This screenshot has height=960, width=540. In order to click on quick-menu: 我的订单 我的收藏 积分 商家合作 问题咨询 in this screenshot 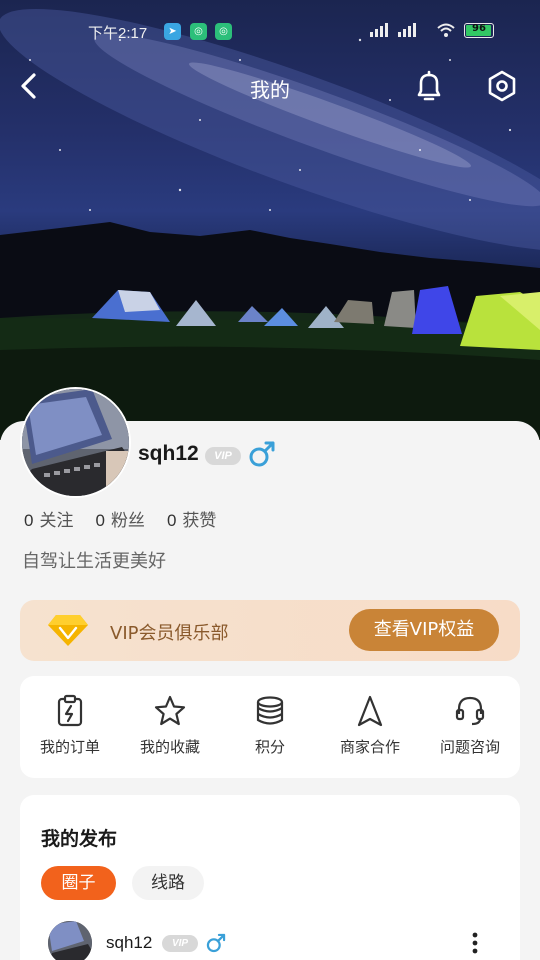, I will do `click(270, 727)`.